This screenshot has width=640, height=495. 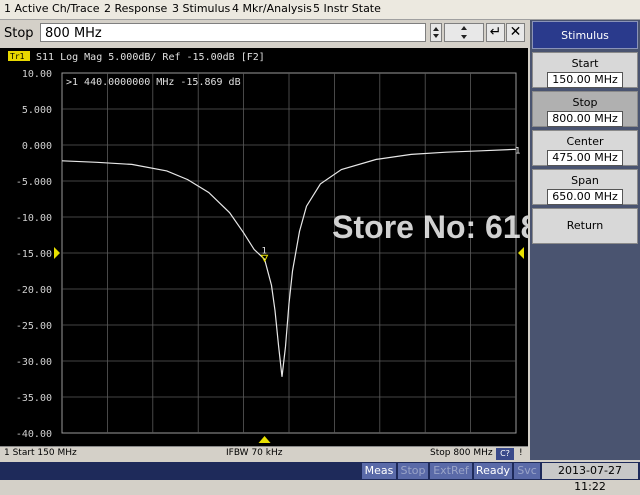 I want to click on ref-level-right-arrow, so click(x=521, y=253).